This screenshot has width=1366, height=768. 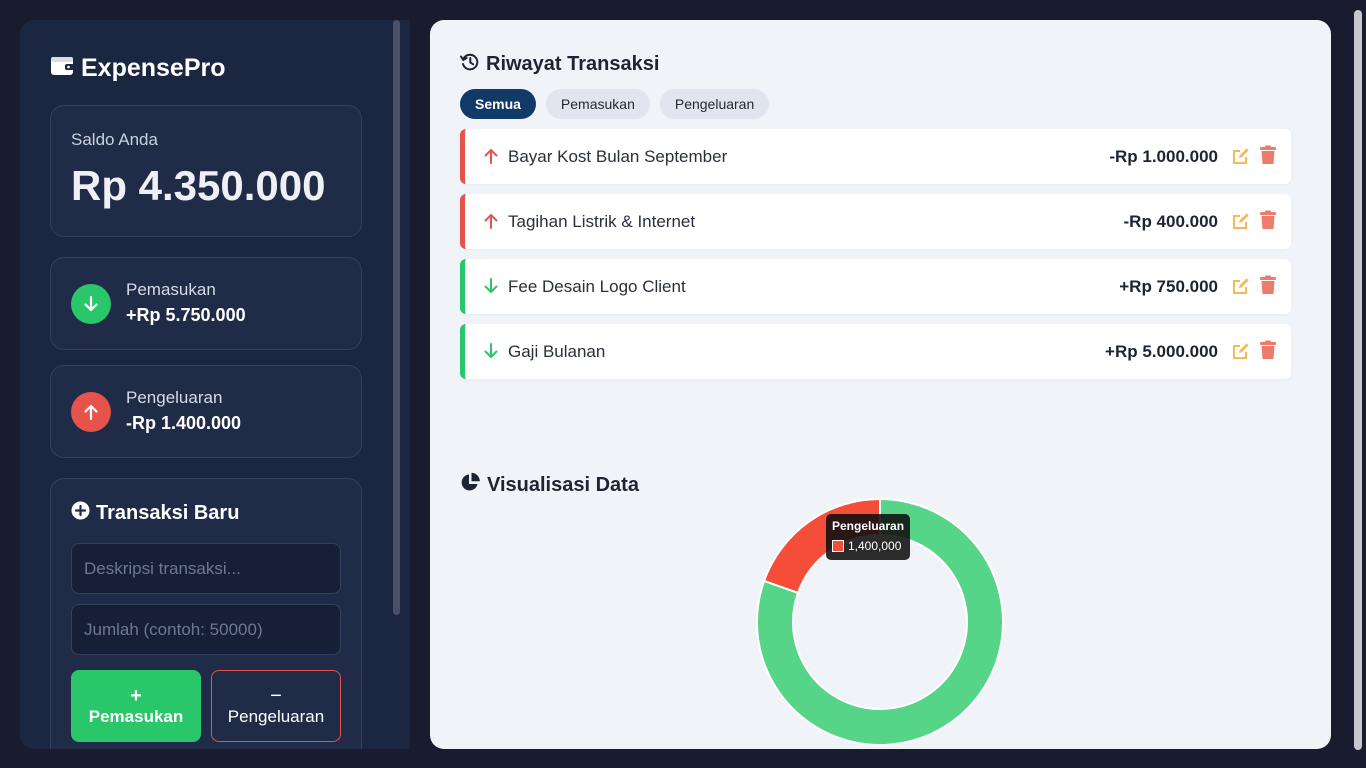 What do you see at coordinates (1168, 286) in the screenshot?
I see `transaction-amount: +Rp 750.000` at bounding box center [1168, 286].